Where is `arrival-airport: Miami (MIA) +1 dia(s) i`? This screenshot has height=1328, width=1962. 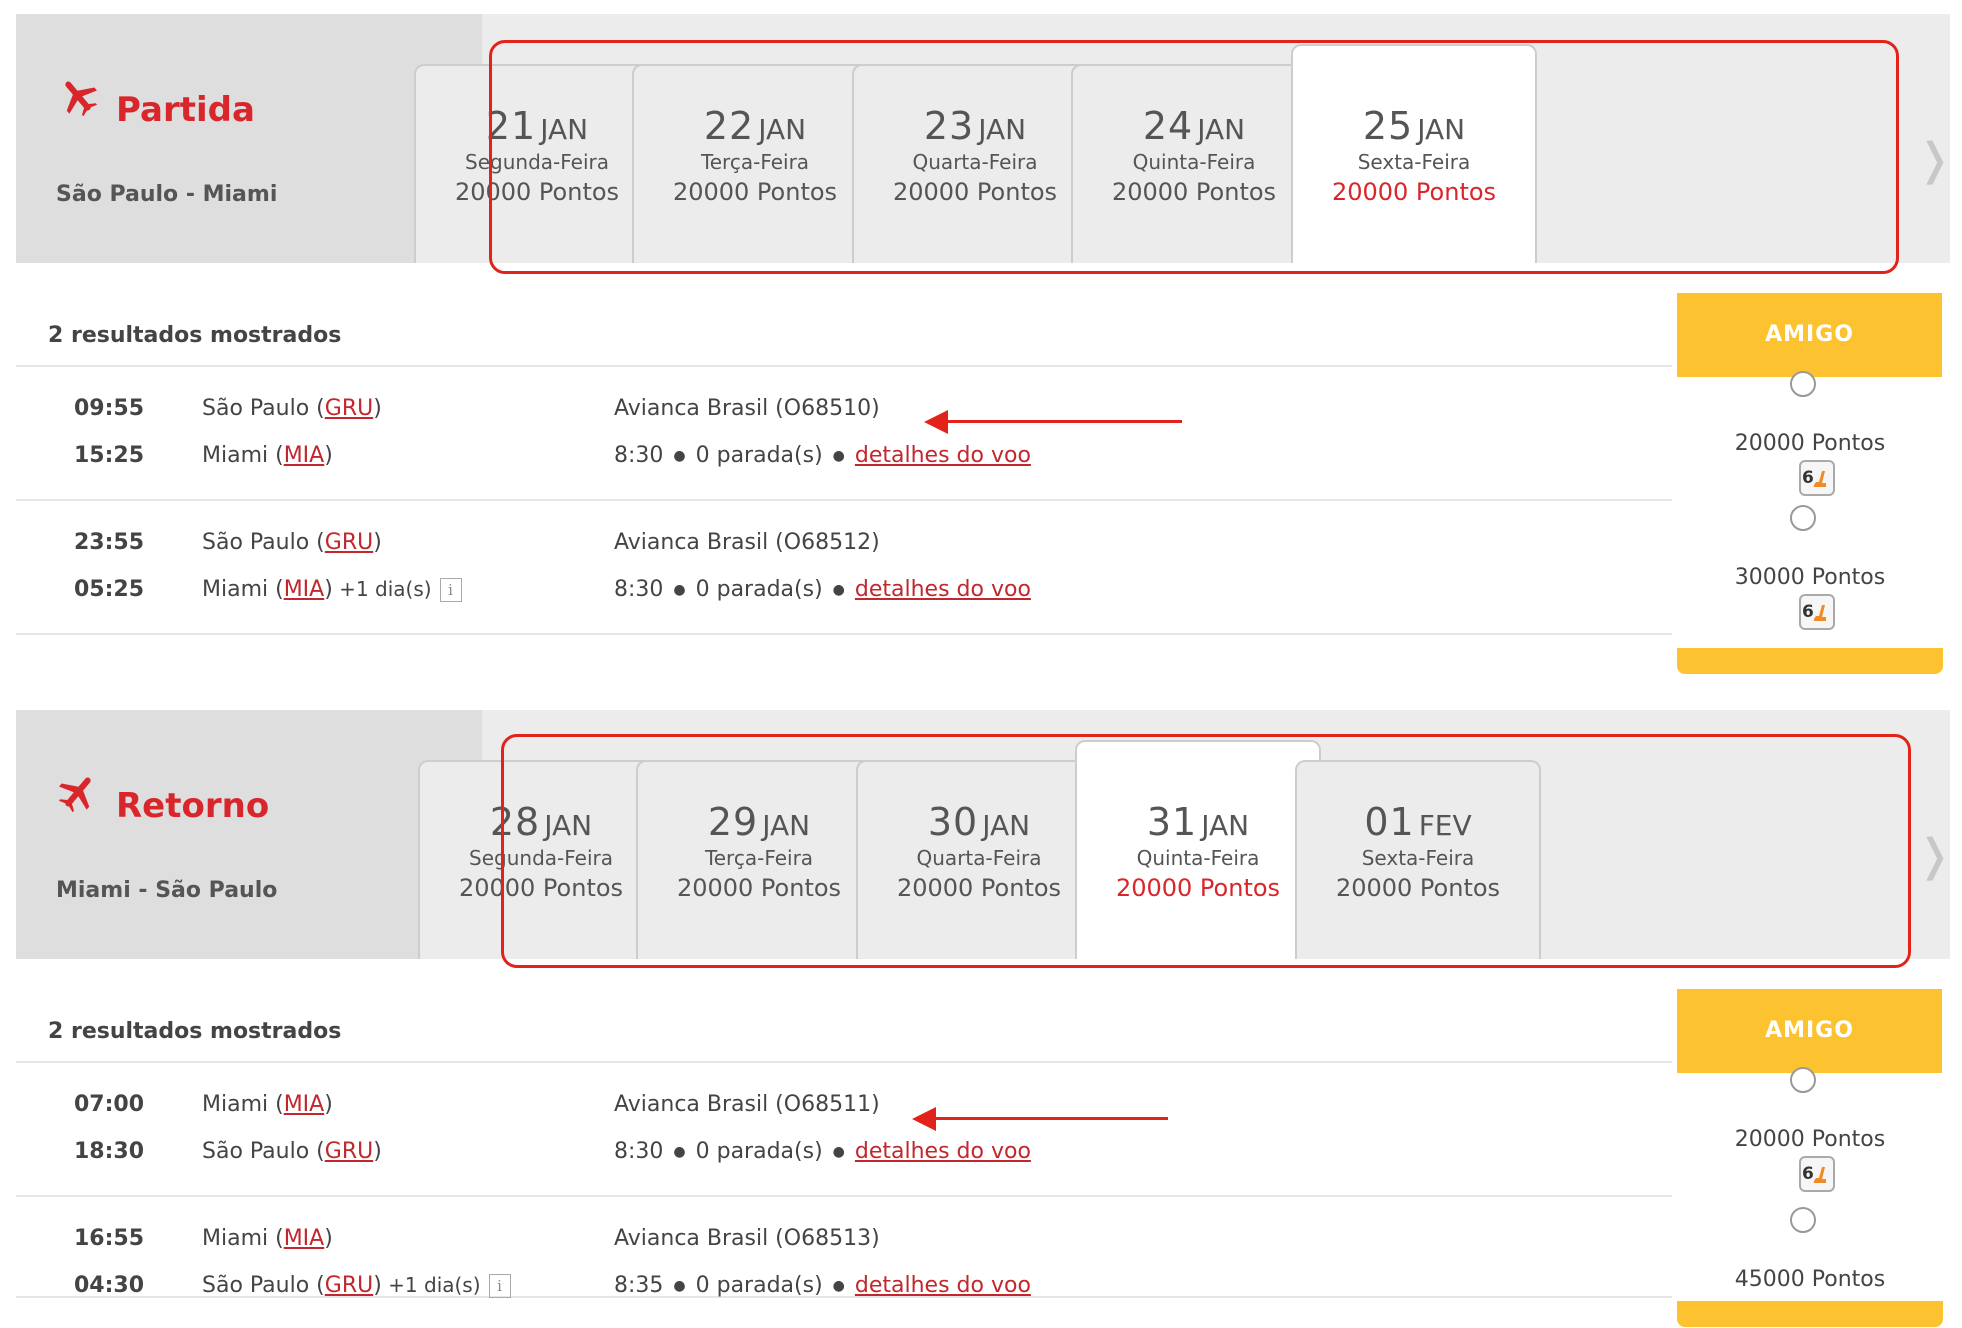 arrival-airport: Miami (MIA) +1 dia(s) i is located at coordinates (332, 589).